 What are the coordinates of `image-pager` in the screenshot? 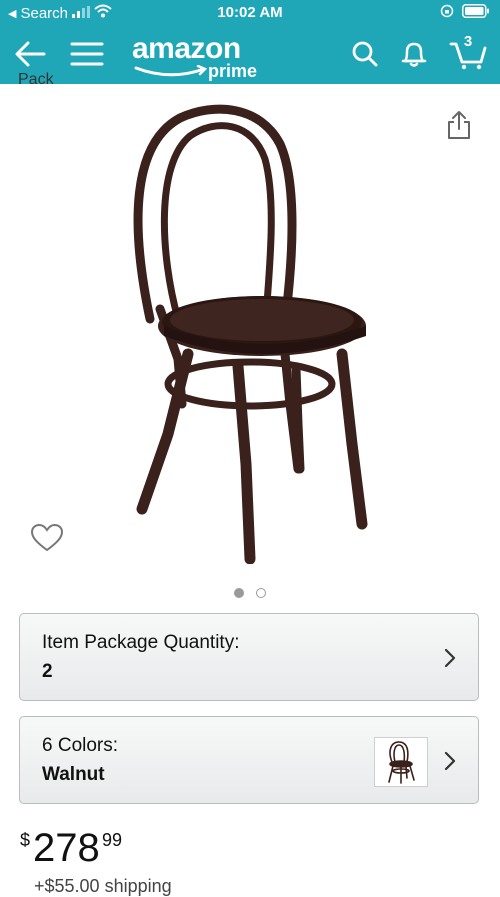 It's located at (250, 593).